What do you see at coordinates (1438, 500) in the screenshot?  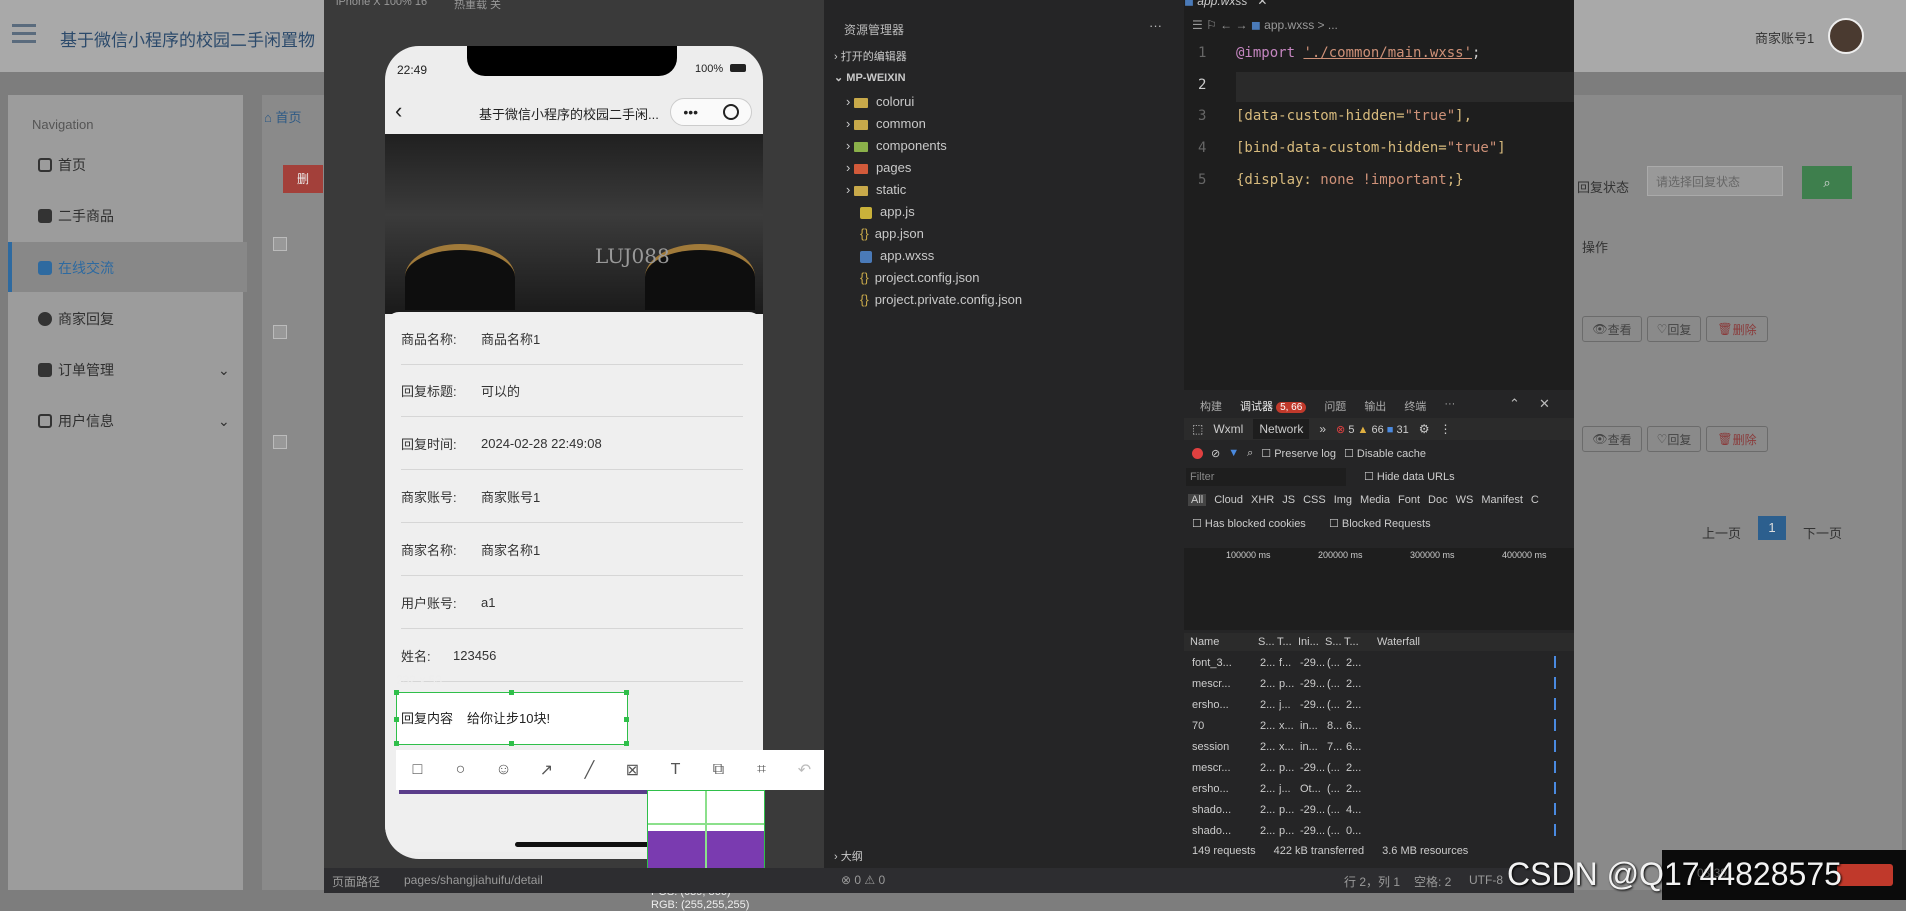 I see `type-filter-doc: Doc` at bounding box center [1438, 500].